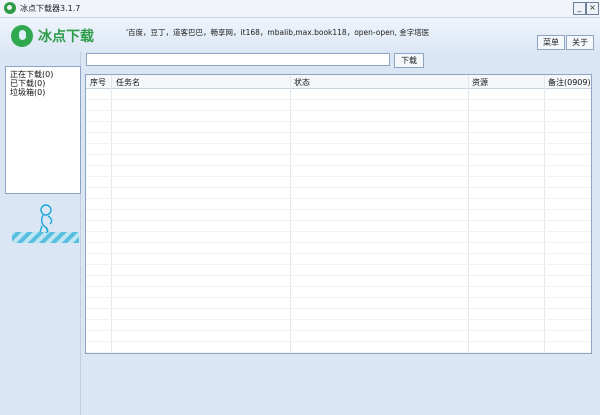 The width and height of the screenshot is (600, 415). Describe the element at coordinates (98, 82) in the screenshot. I see `column-header-index: 序号` at that location.